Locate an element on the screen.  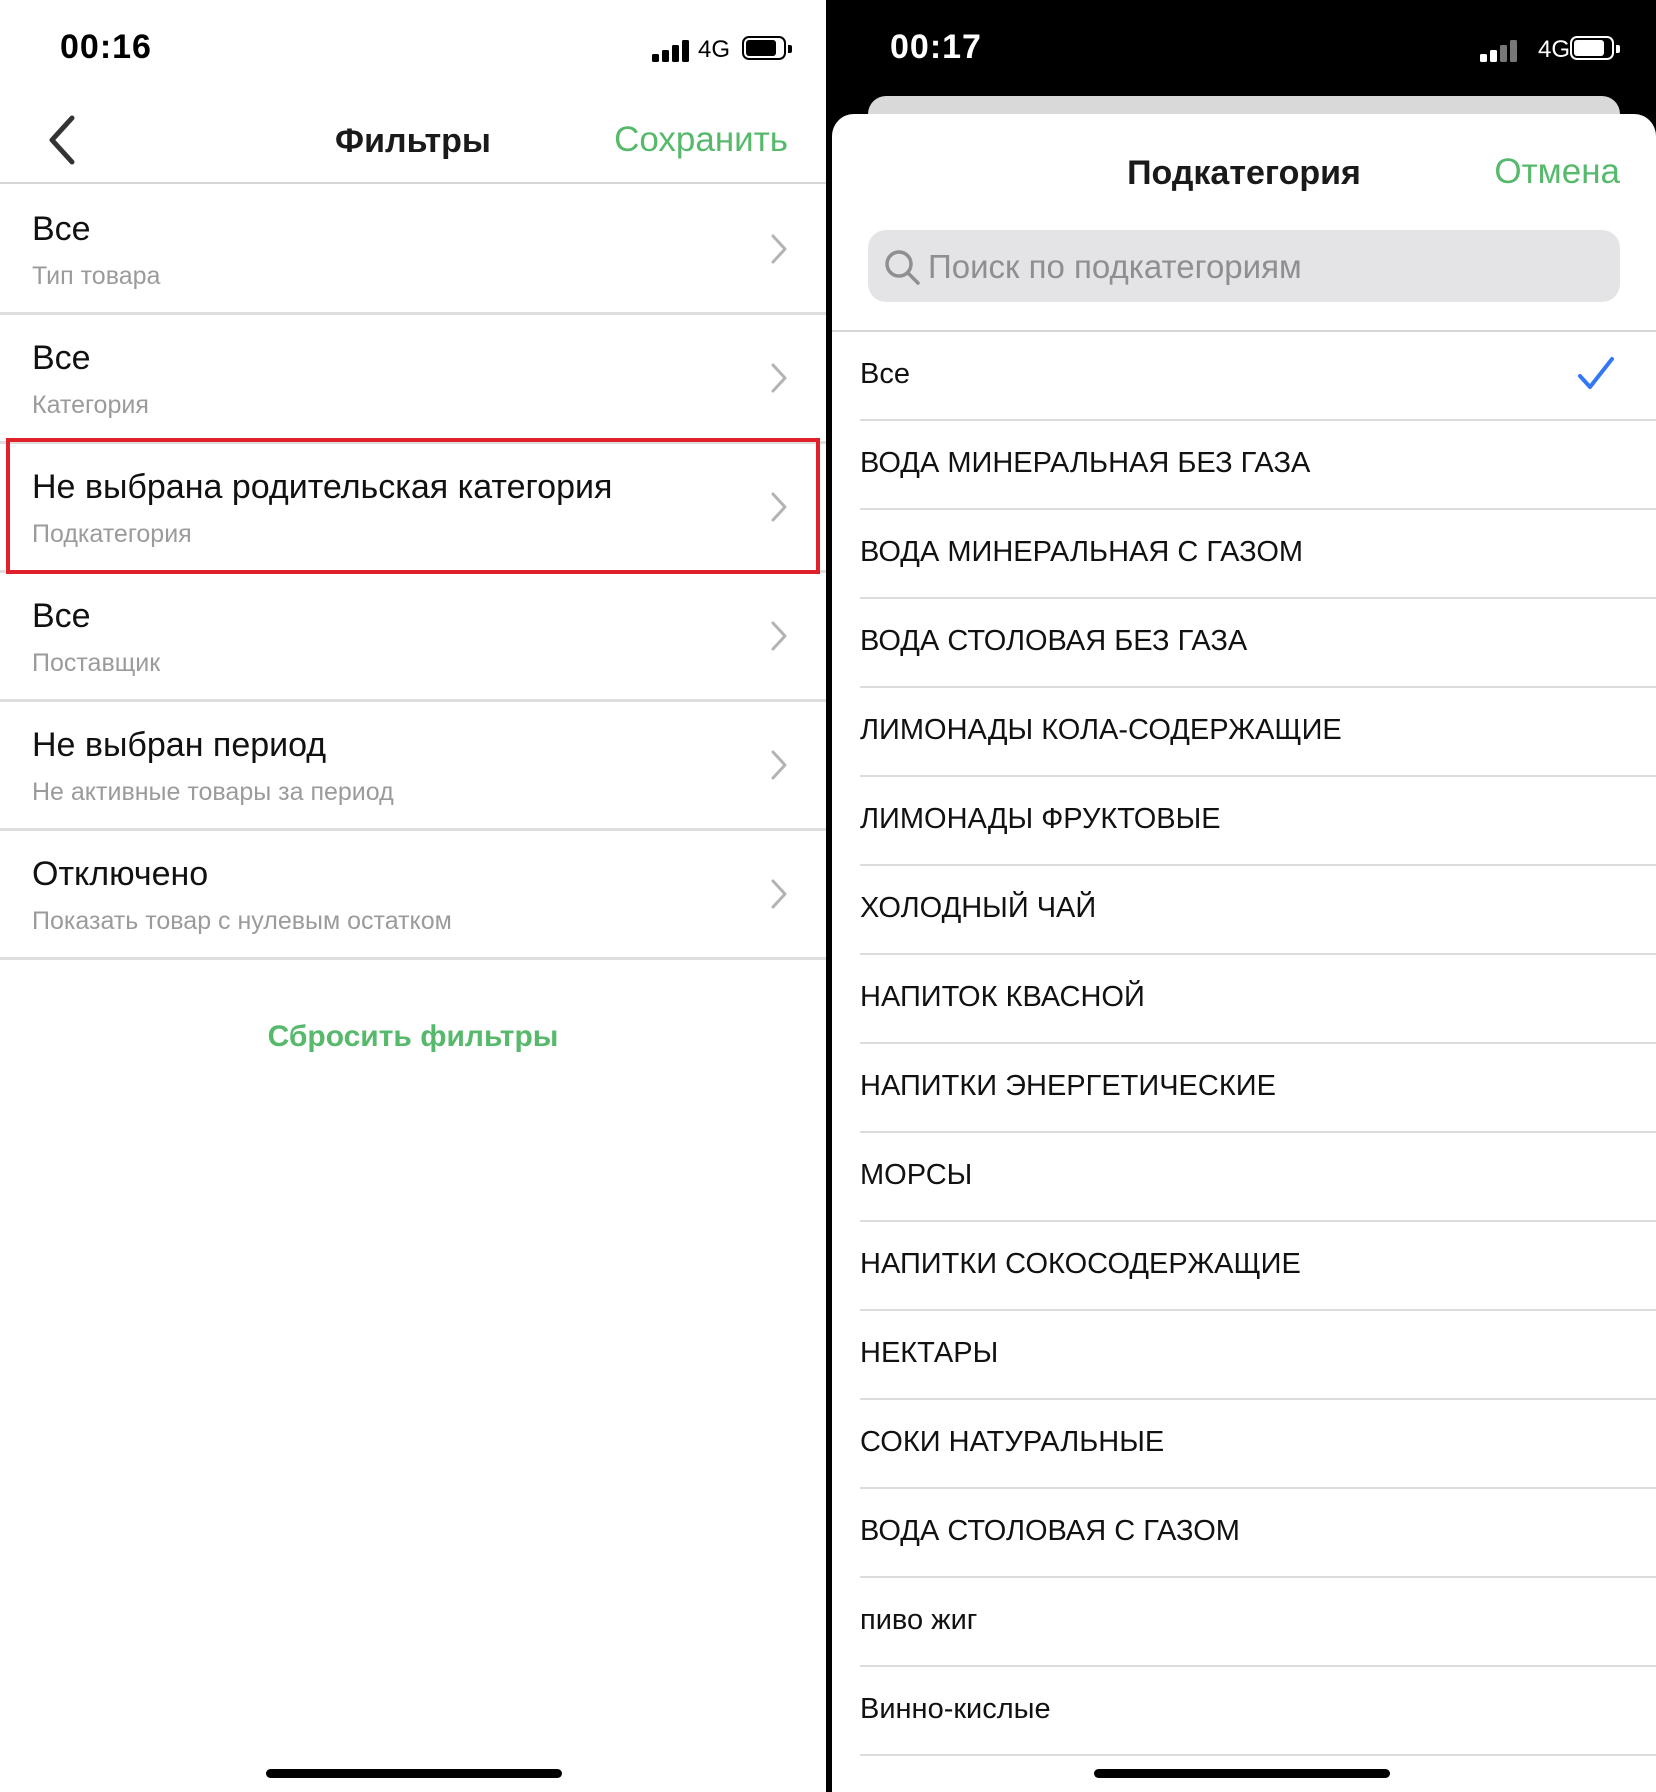
filter-value: Не выбран период is located at coordinates (179, 745).